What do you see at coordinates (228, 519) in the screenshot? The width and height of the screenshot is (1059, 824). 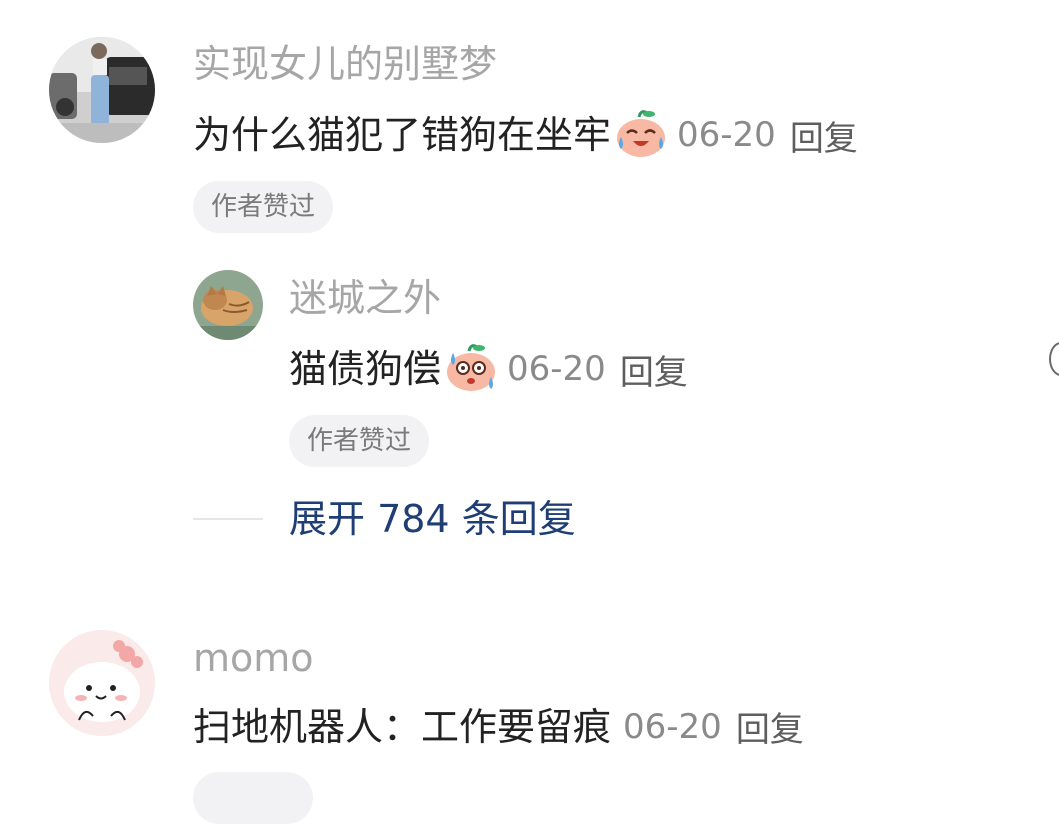 I see `divider-line` at bounding box center [228, 519].